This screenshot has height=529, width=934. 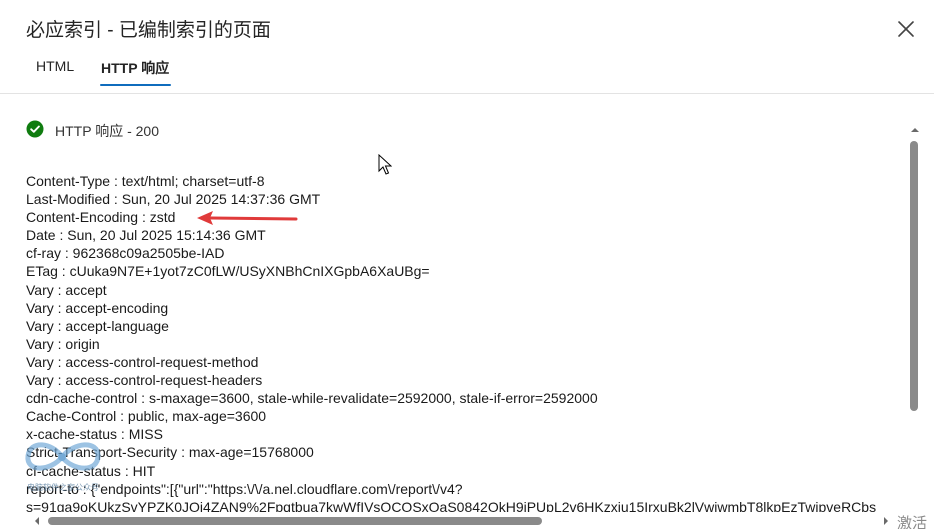 What do you see at coordinates (247, 218) in the screenshot?
I see `annotation-arrow-icon` at bounding box center [247, 218].